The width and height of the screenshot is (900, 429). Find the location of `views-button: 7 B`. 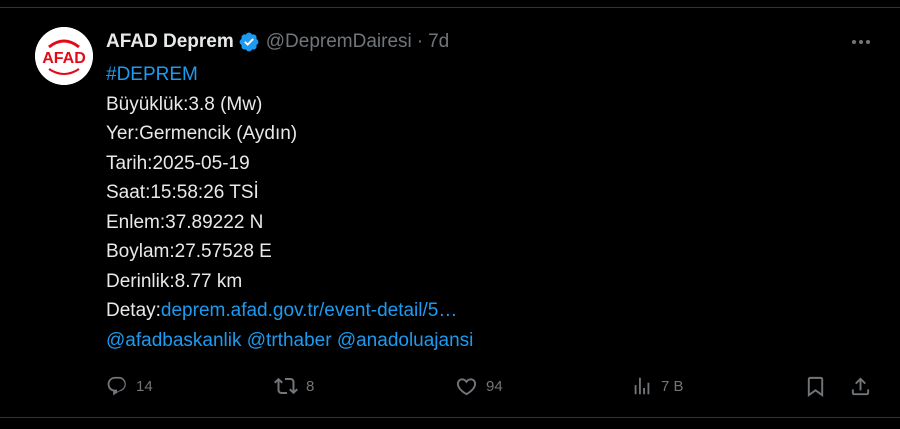

views-button: 7 B is located at coordinates (657, 386).